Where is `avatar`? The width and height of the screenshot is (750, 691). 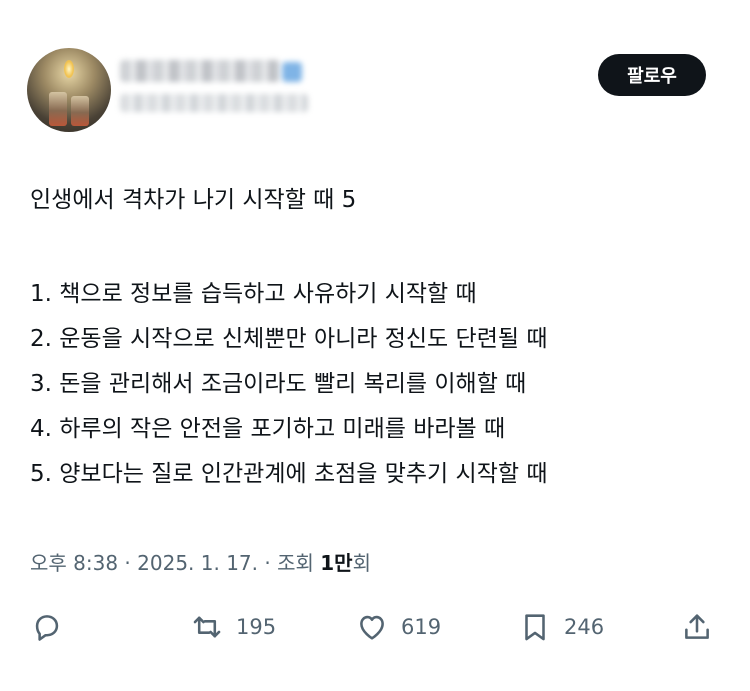
avatar is located at coordinates (69, 90).